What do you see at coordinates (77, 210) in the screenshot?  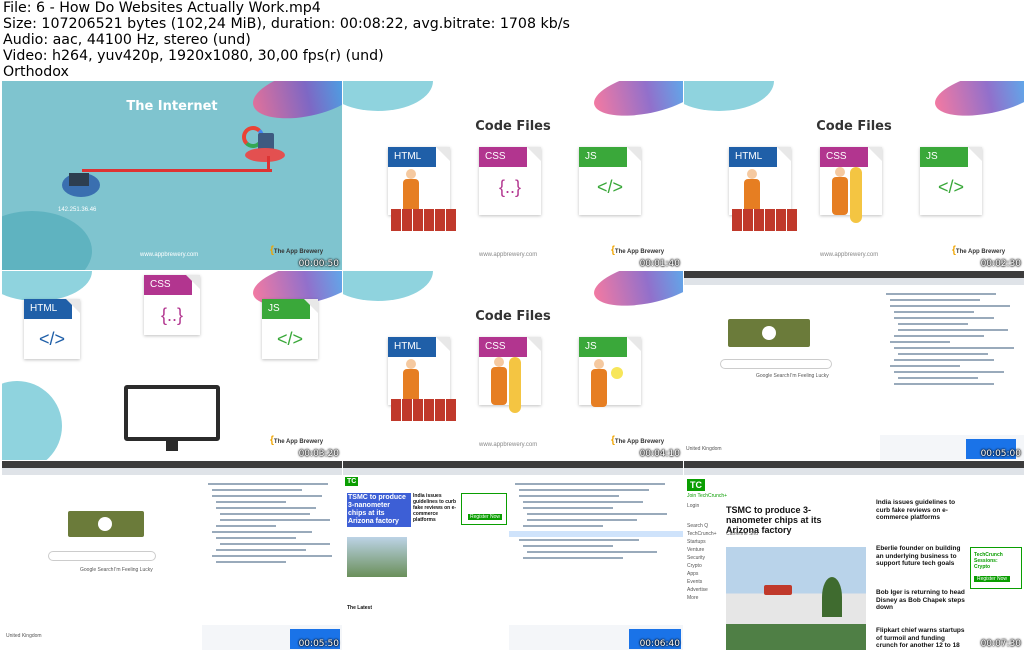 I see `ip-address: 142.251.36.46` at bounding box center [77, 210].